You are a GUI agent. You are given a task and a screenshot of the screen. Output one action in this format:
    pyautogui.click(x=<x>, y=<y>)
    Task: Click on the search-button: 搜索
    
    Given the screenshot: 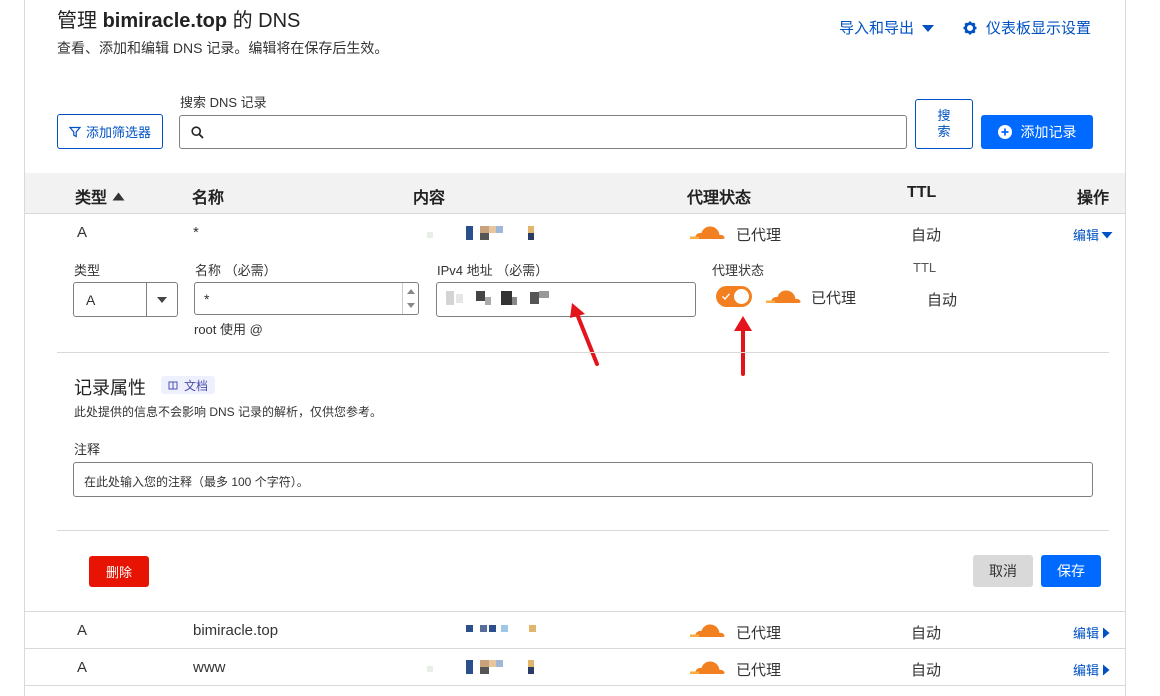 What is the action you would take?
    pyautogui.click(x=944, y=124)
    